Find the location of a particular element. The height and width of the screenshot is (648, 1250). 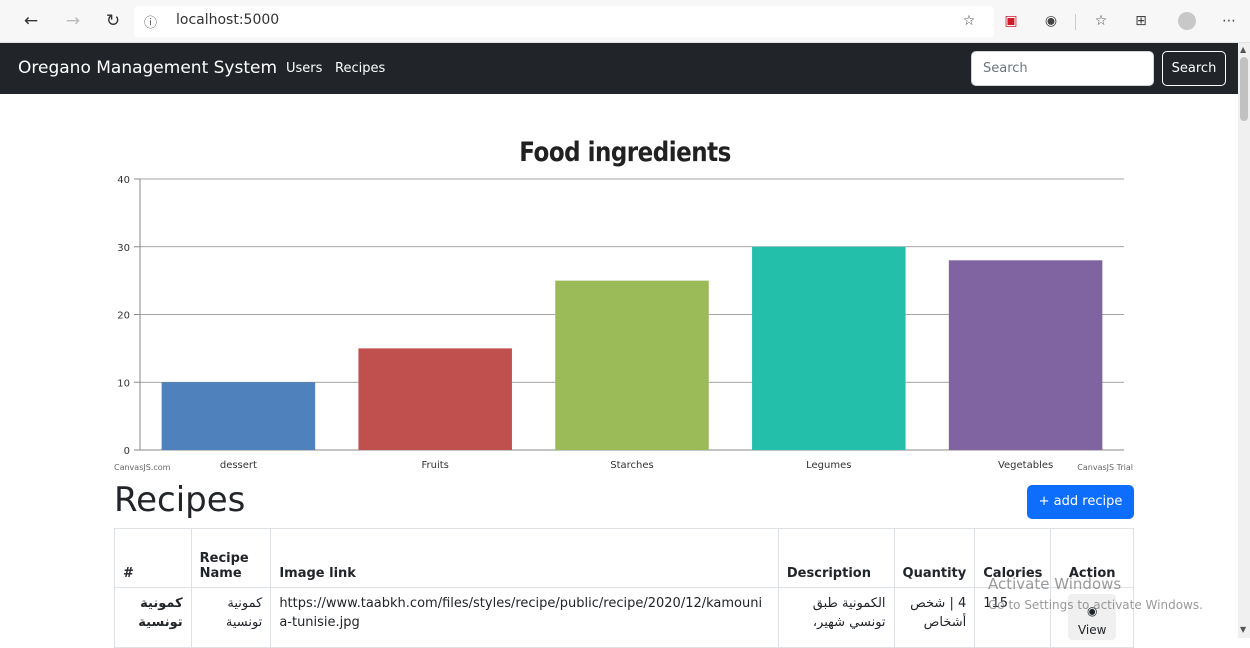

y-tick-label: 20 is located at coordinates (123, 316).